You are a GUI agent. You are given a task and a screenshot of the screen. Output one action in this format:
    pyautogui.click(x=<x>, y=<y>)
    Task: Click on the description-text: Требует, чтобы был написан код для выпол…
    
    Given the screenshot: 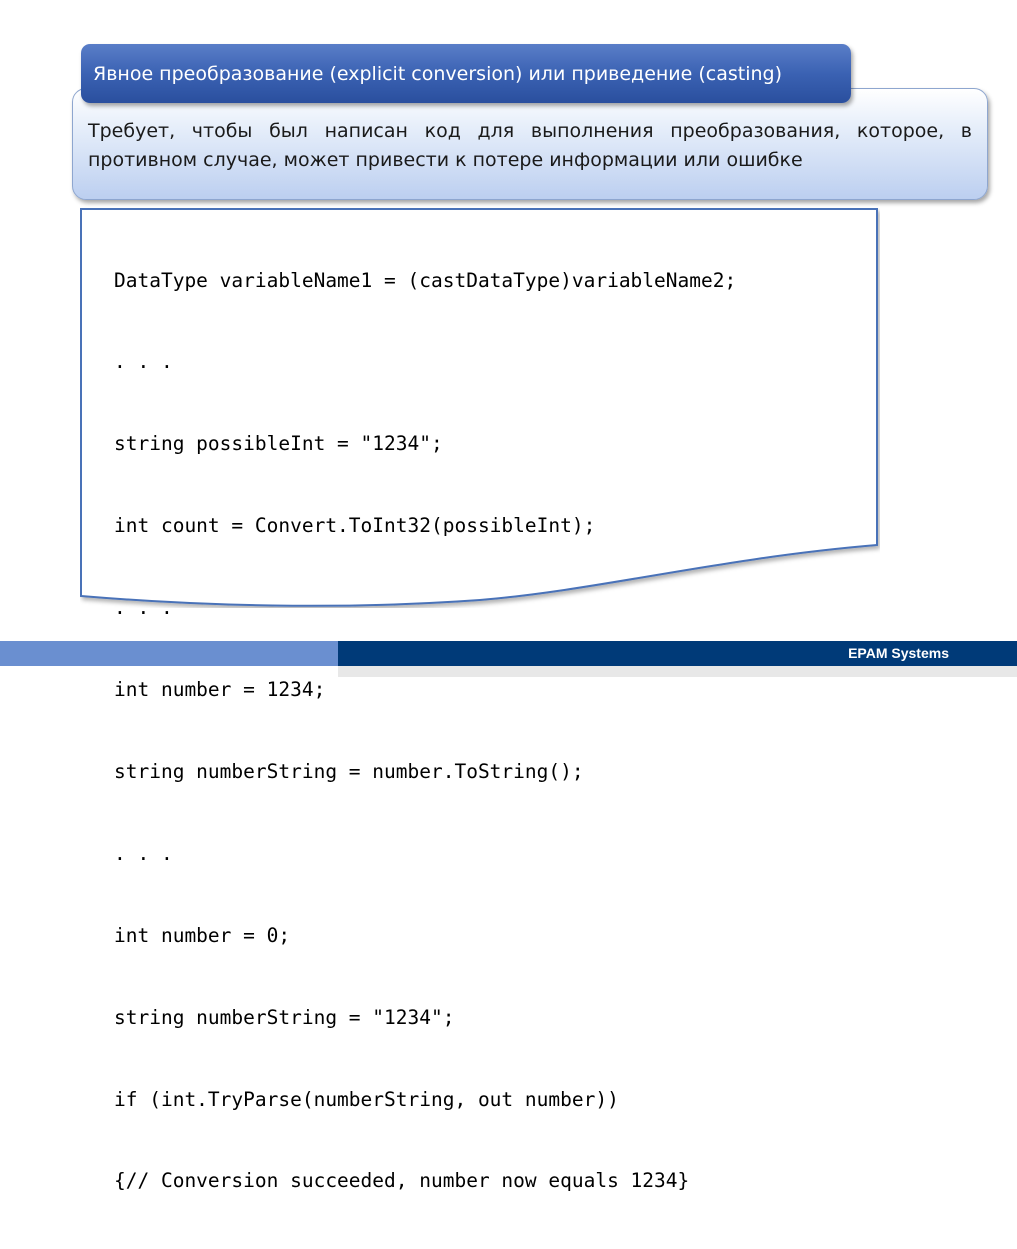 What is the action you would take?
    pyautogui.click(x=530, y=145)
    